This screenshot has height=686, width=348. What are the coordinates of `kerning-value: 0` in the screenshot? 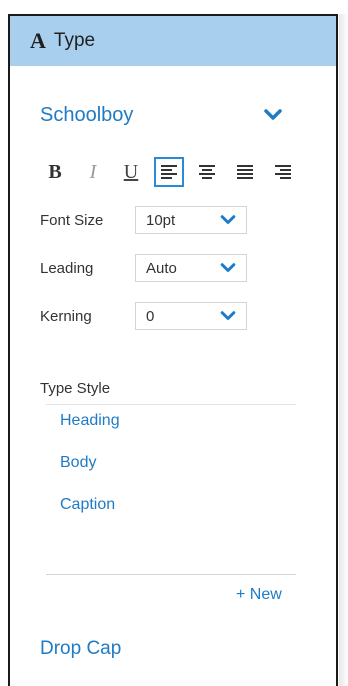 It's located at (150, 316).